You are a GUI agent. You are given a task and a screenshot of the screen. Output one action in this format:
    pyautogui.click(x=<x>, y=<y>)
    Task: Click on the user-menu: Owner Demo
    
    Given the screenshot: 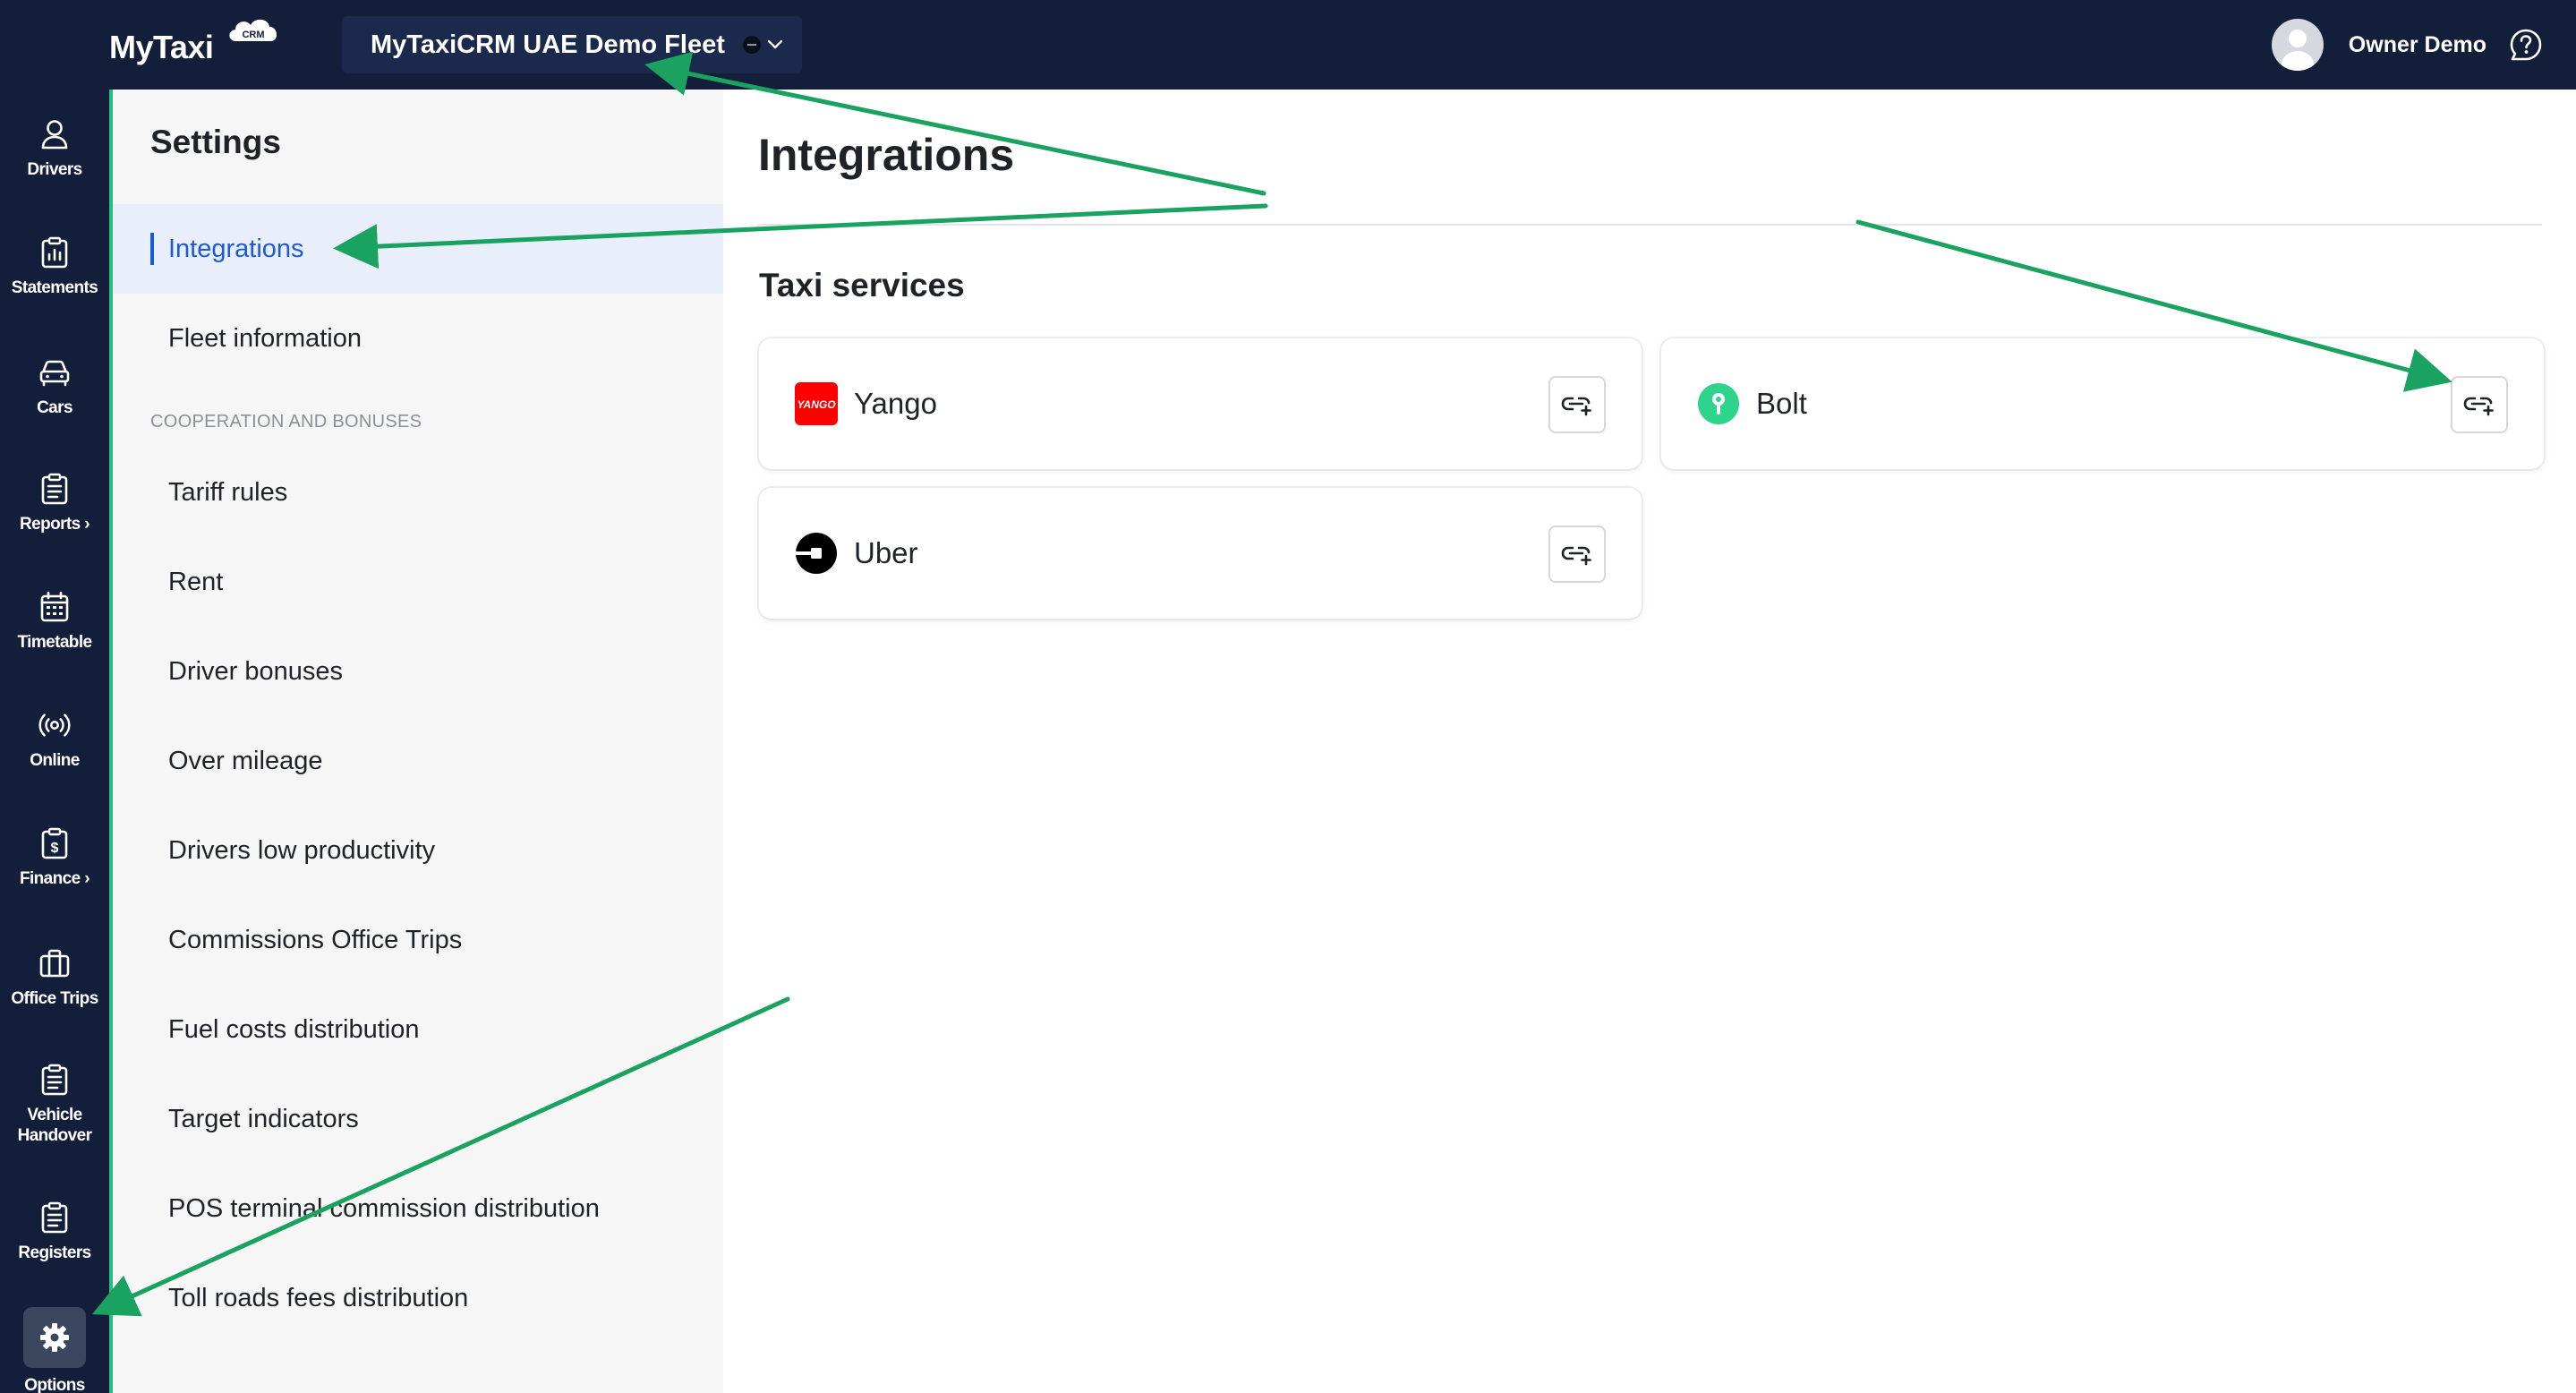 What is the action you would take?
    pyautogui.click(x=2407, y=45)
    